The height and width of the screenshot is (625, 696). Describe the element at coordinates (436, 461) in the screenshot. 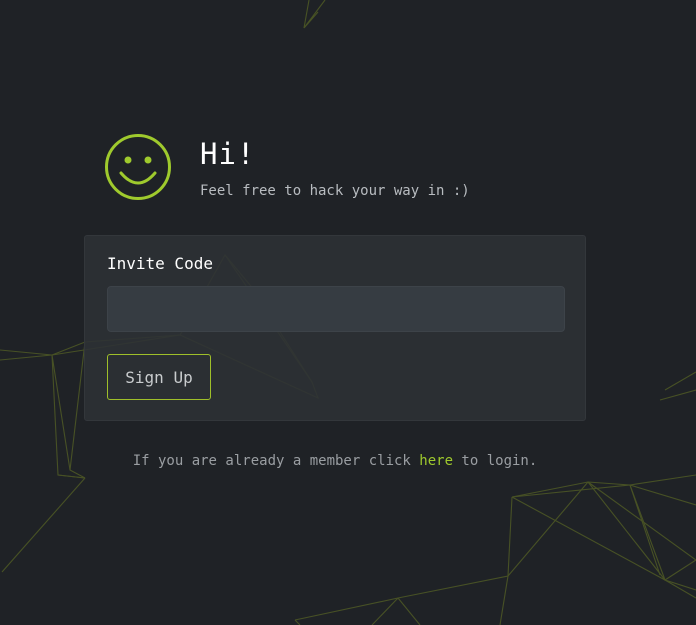

I see `login-link: here` at that location.